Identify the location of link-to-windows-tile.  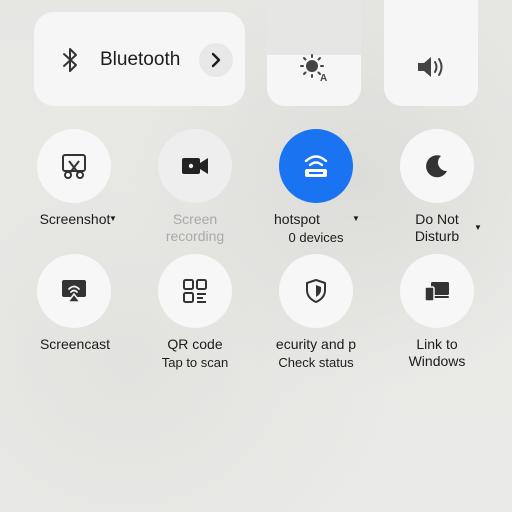
(437, 291).